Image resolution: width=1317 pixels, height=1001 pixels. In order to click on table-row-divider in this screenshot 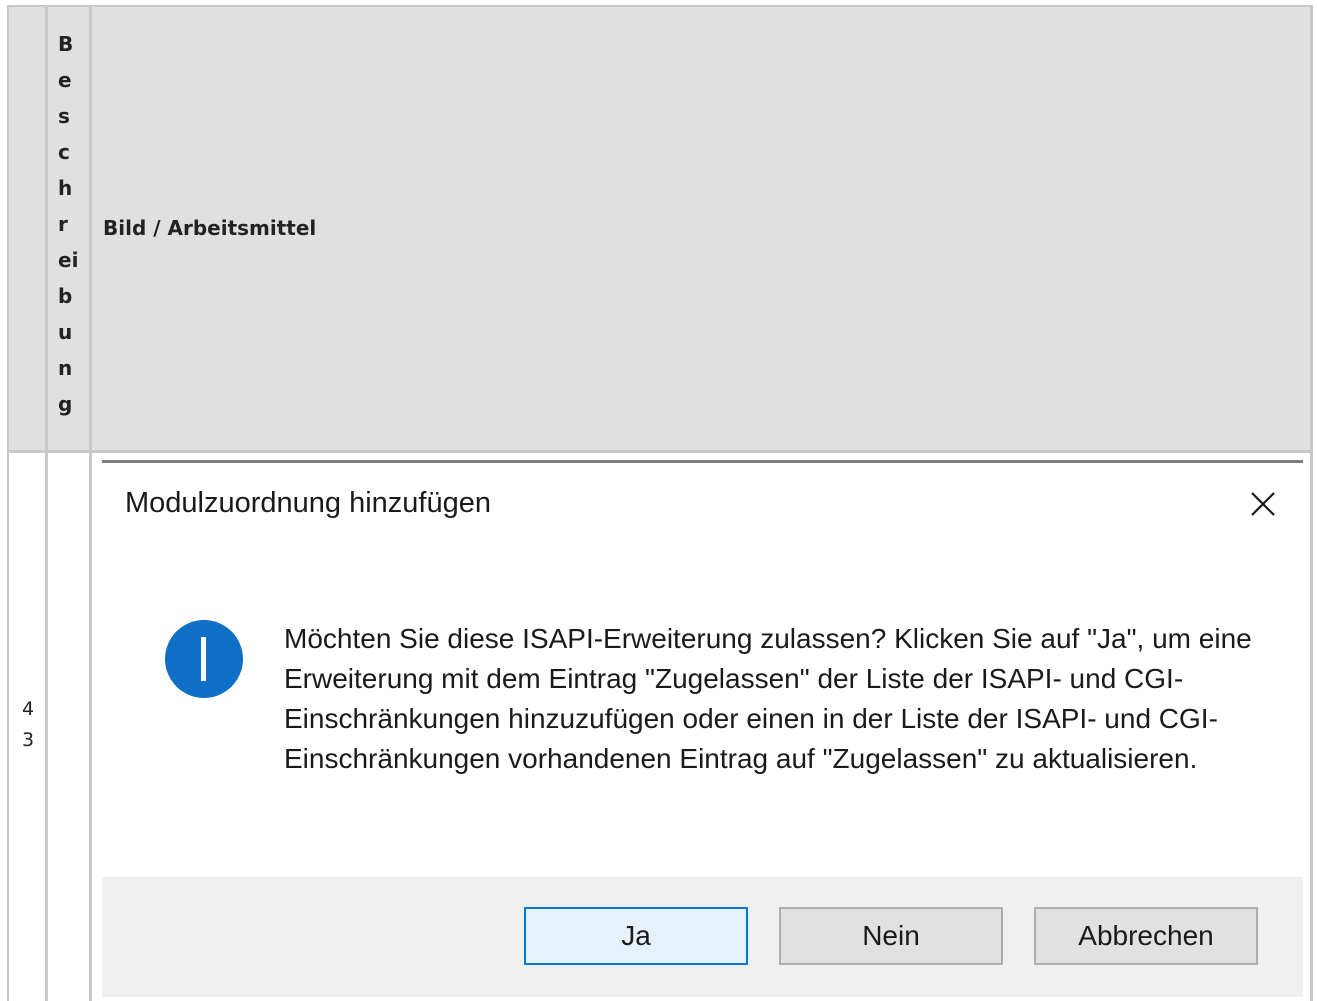, I will do `click(660, 451)`.